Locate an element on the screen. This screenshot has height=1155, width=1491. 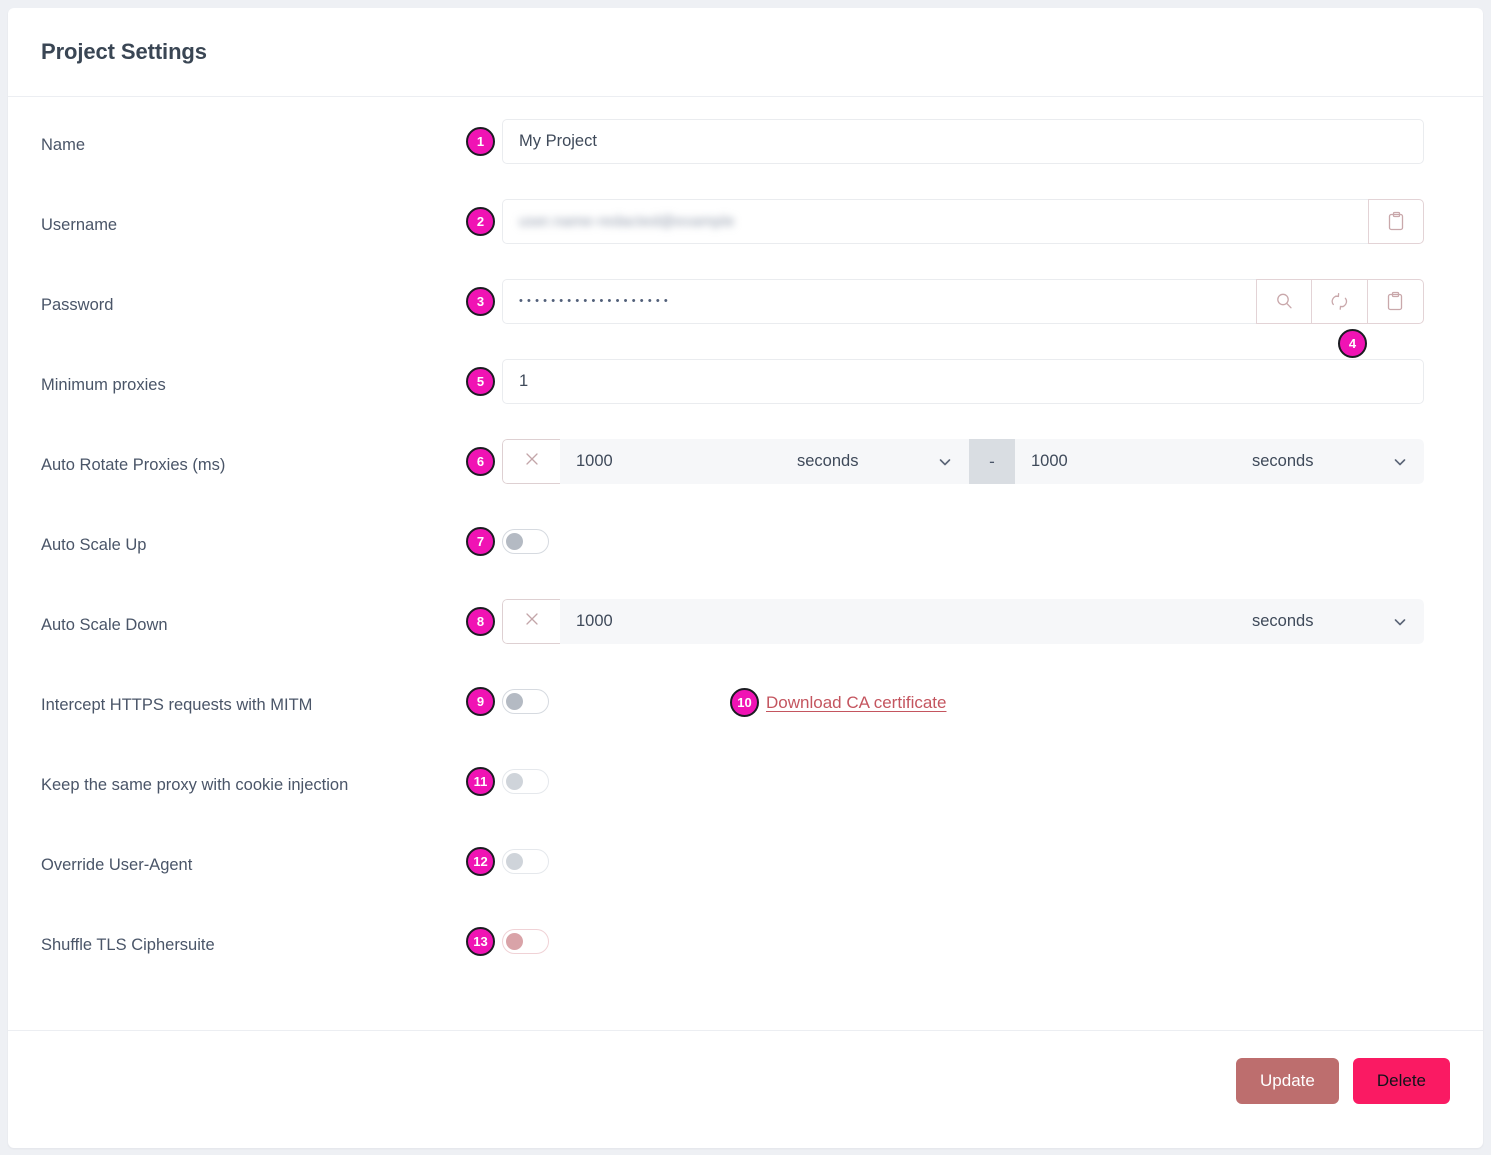
copy-username-button is located at coordinates (1396, 221).